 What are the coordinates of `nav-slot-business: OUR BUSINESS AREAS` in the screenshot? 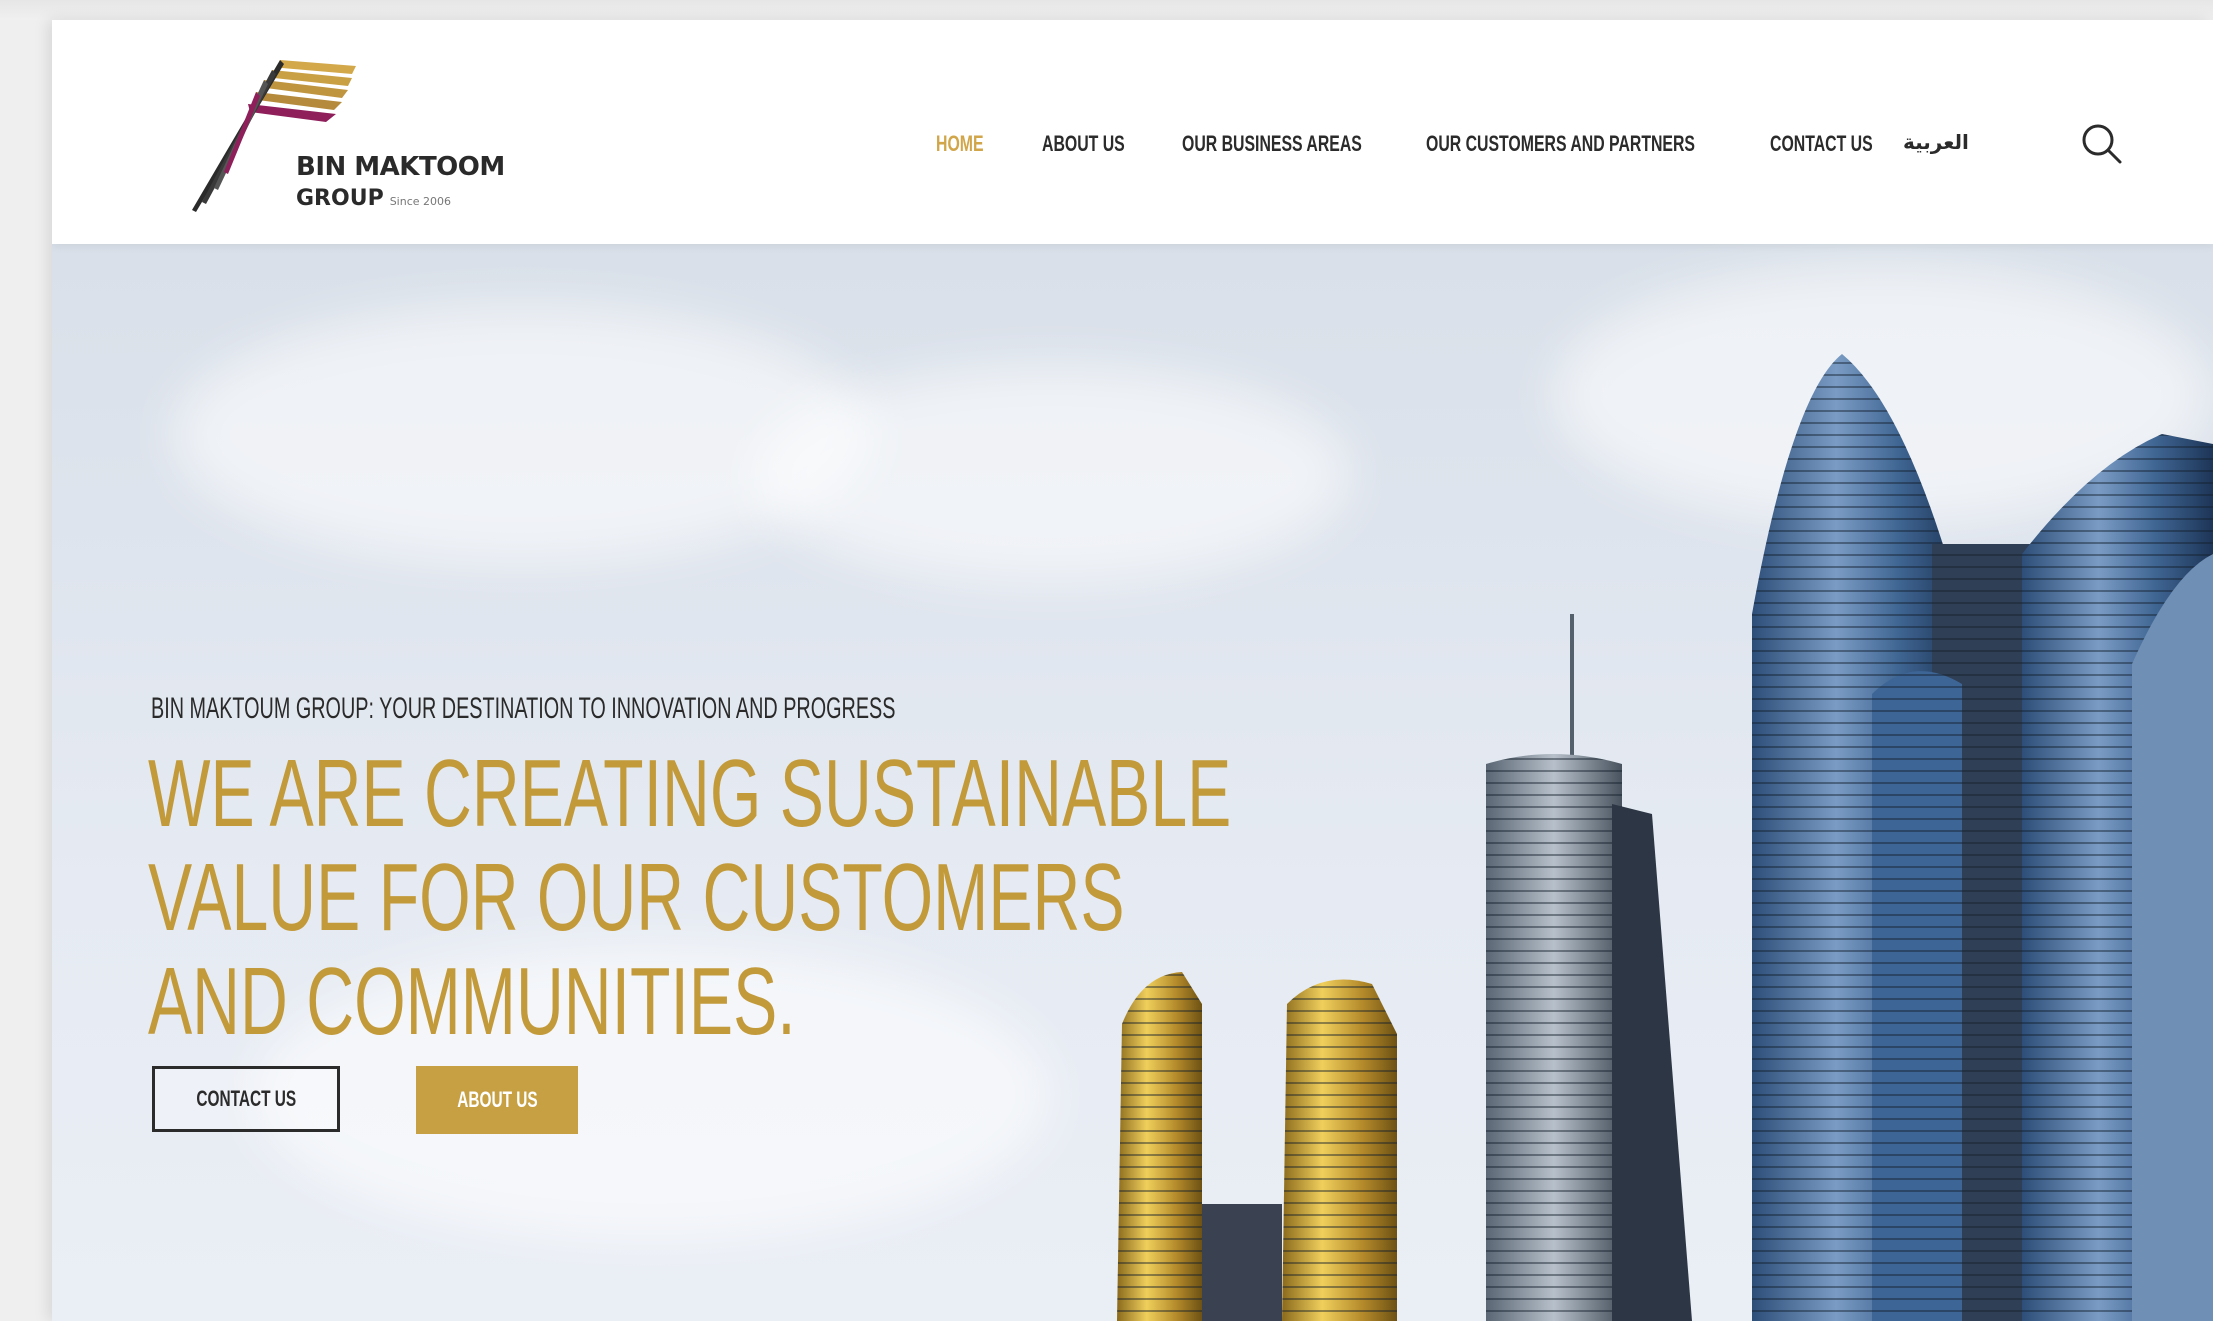 It's located at (1284, 144).